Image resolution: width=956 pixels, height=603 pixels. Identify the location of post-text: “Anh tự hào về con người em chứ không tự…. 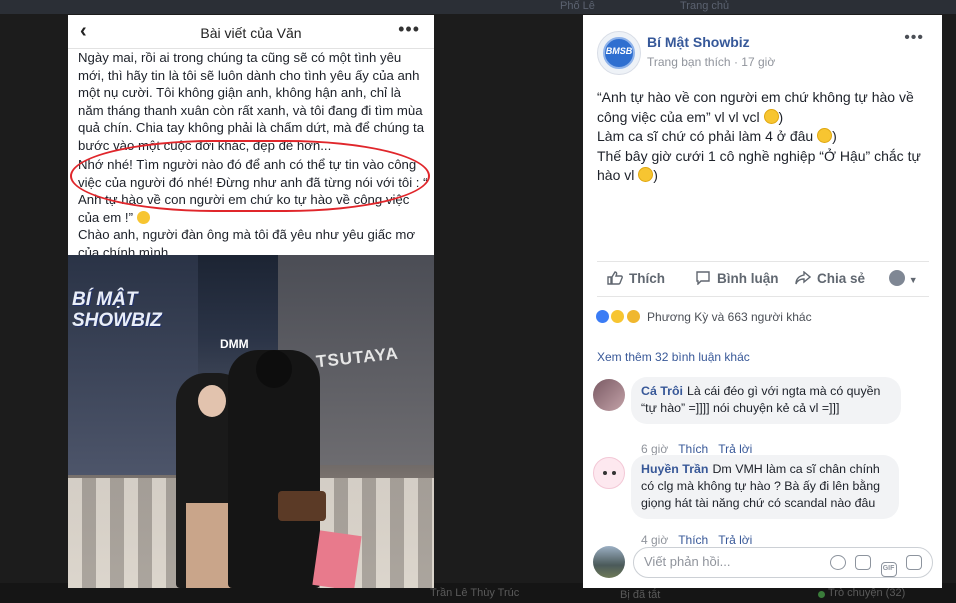
(762, 137).